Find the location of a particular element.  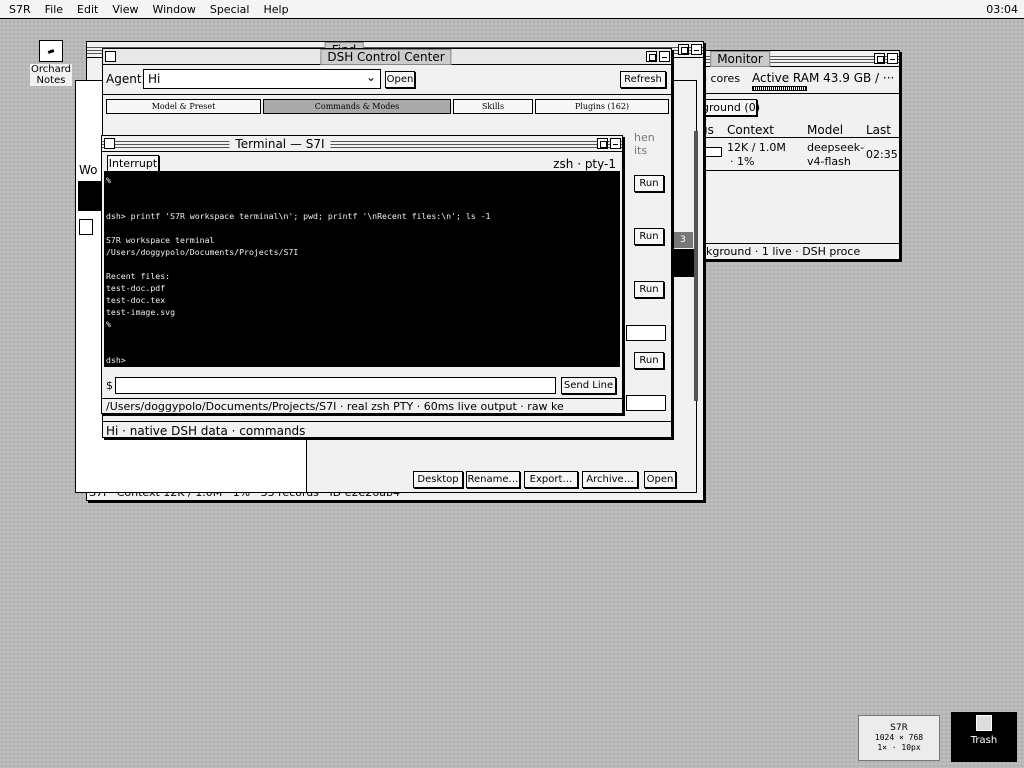

menu-file: File is located at coordinates (54, 9).